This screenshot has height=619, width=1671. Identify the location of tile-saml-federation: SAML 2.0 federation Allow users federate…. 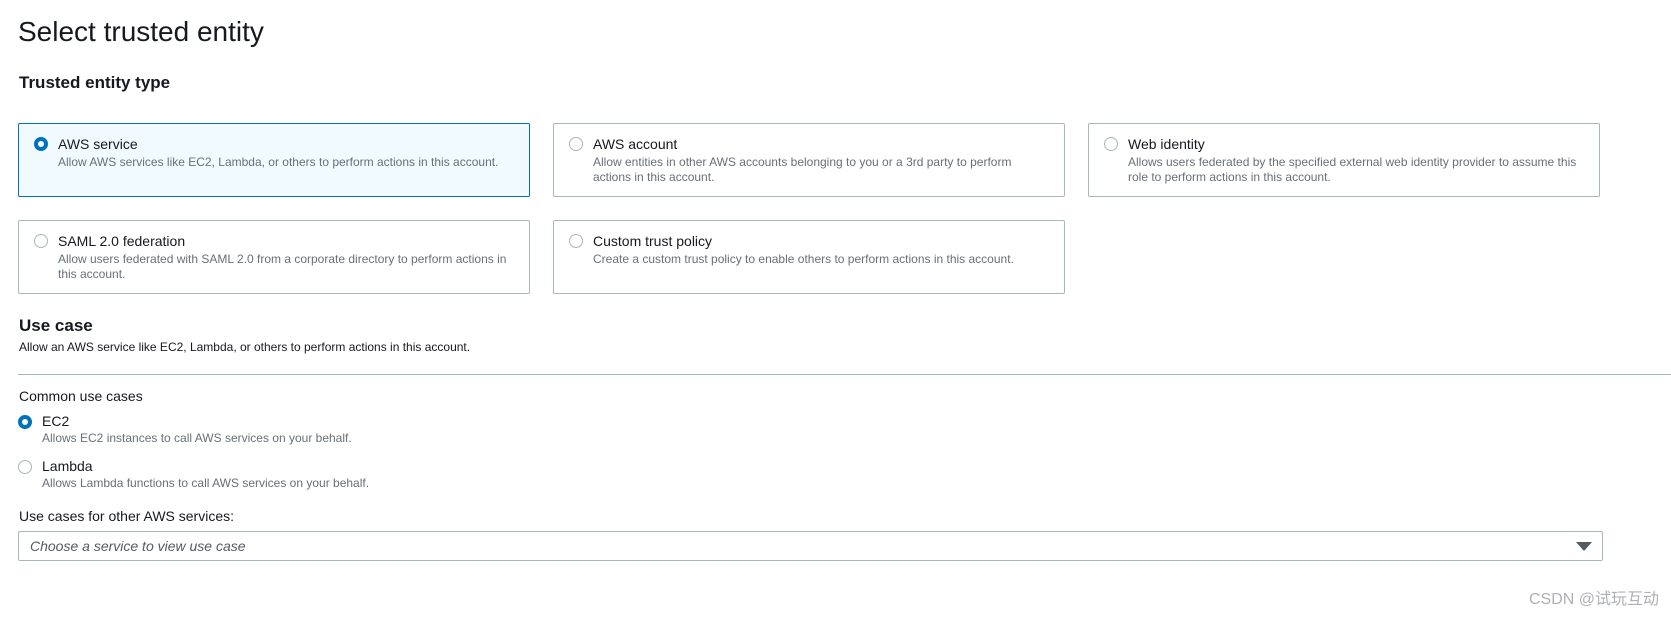
(274, 257).